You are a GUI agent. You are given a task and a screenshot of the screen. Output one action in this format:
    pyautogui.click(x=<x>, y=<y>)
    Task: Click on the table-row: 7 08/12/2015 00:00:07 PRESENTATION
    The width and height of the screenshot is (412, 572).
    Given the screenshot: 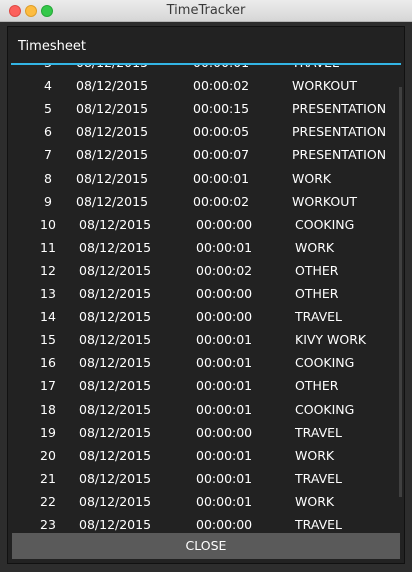 What is the action you would take?
    pyautogui.click(x=206, y=154)
    